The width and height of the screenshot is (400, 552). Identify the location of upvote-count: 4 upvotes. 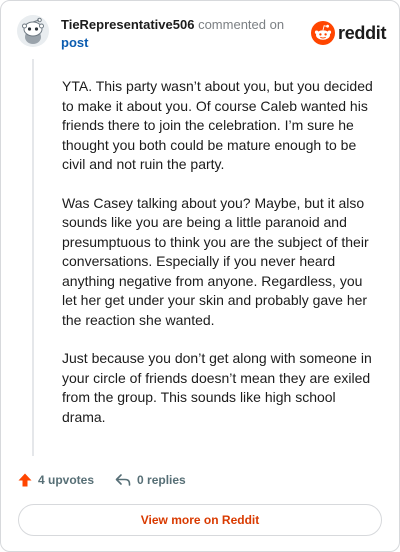
(66, 480).